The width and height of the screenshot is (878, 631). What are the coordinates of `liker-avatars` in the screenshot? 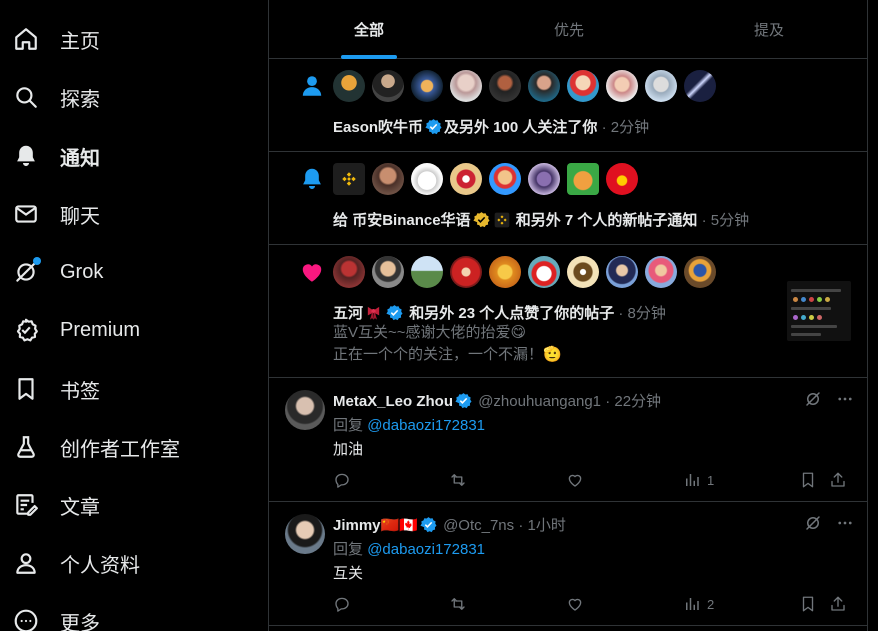 It's located at (528, 272).